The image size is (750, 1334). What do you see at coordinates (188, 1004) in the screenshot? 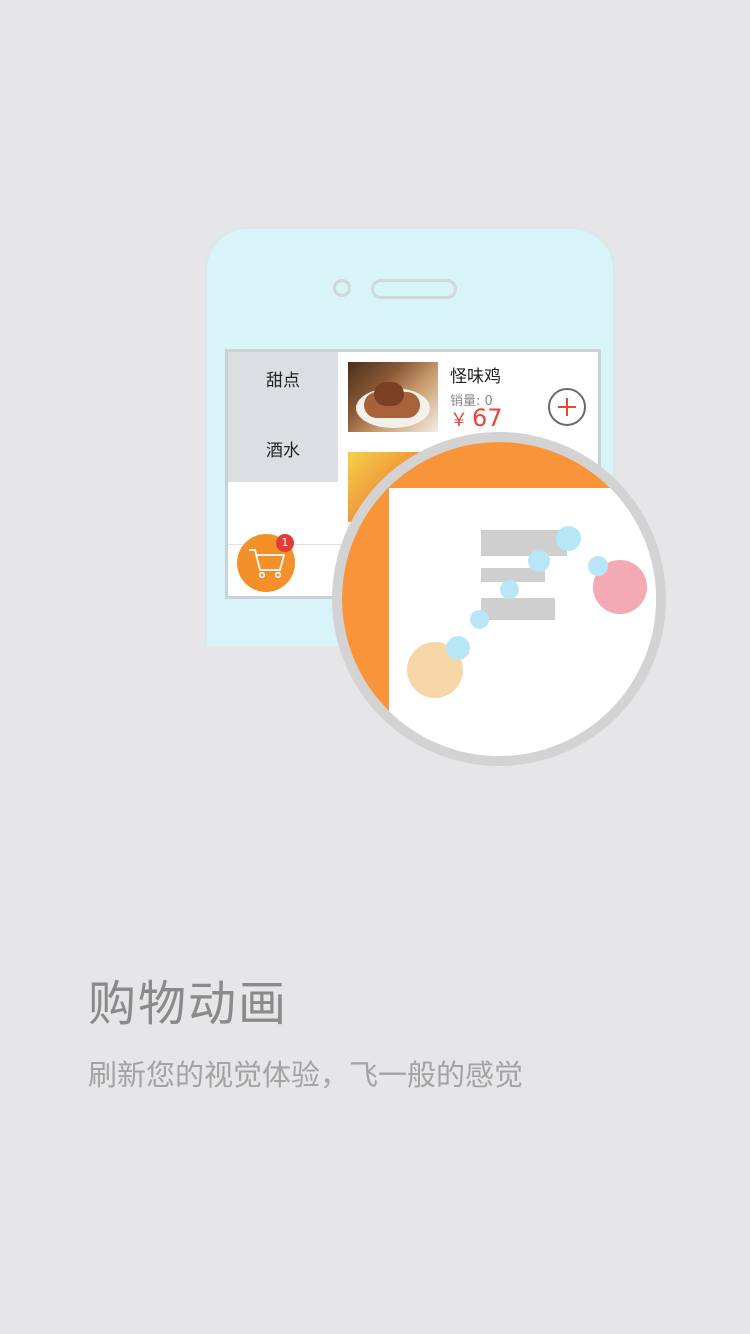
I see `page-title: 购物动画` at bounding box center [188, 1004].